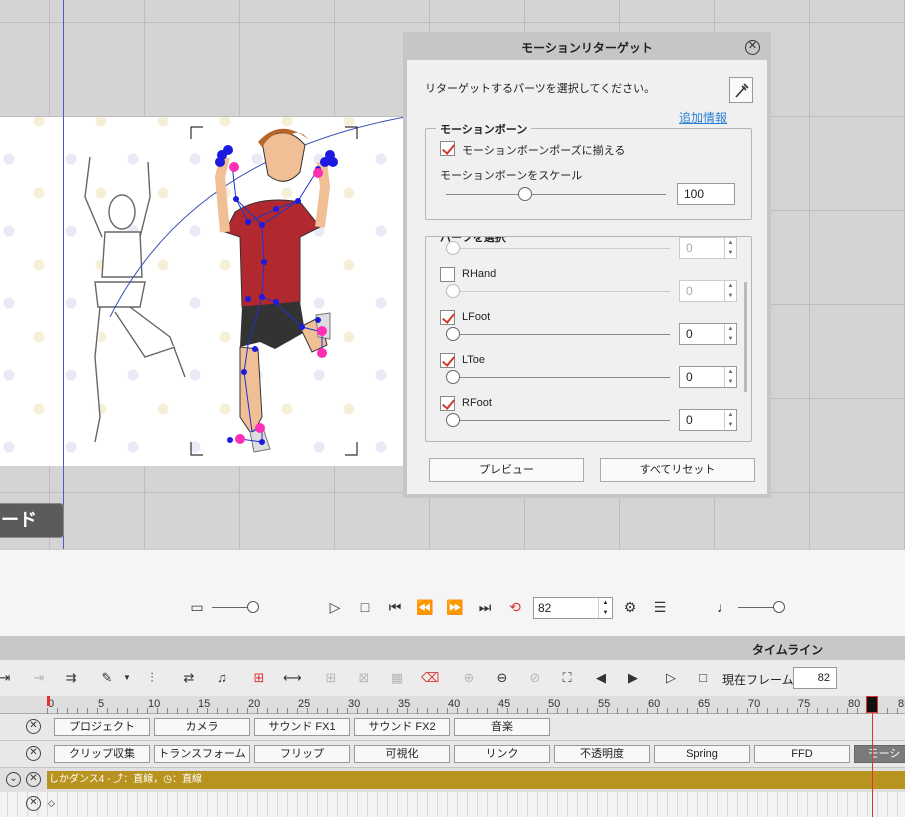 The image size is (905, 817). What do you see at coordinates (660, 607) in the screenshot?
I see `list-panel-icon: ☰` at bounding box center [660, 607].